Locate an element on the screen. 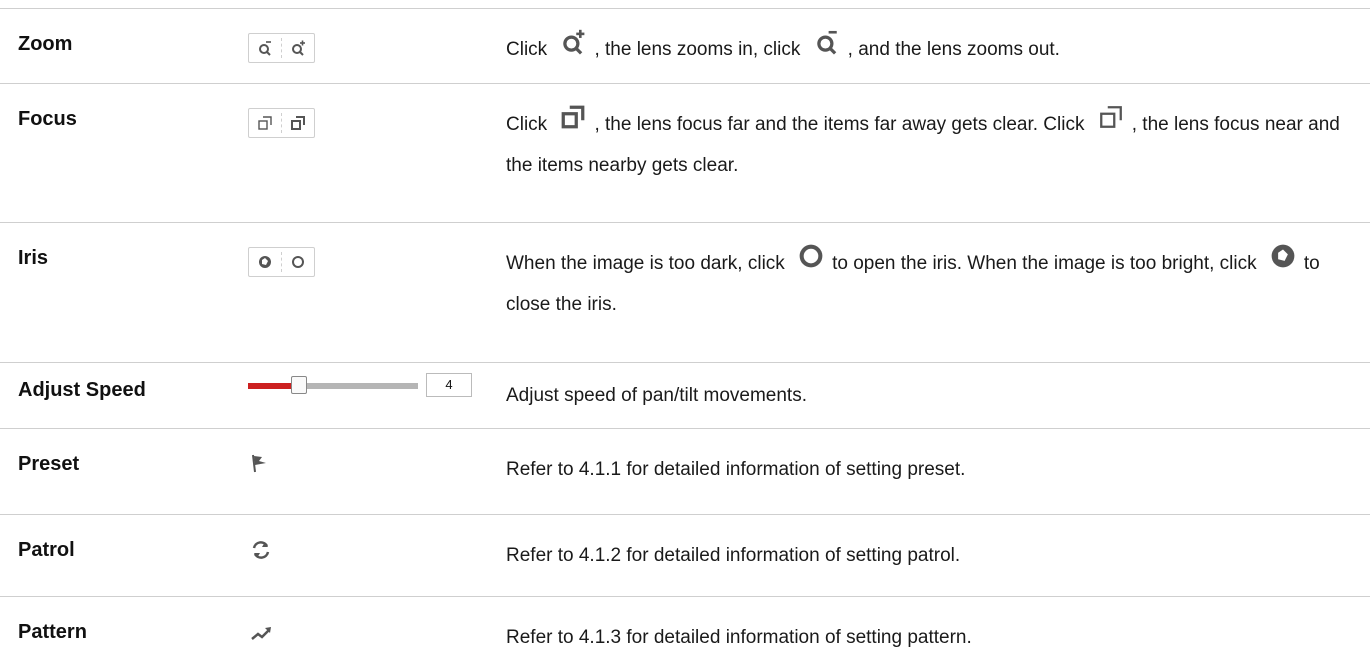  focus-button-group is located at coordinates (281, 123).